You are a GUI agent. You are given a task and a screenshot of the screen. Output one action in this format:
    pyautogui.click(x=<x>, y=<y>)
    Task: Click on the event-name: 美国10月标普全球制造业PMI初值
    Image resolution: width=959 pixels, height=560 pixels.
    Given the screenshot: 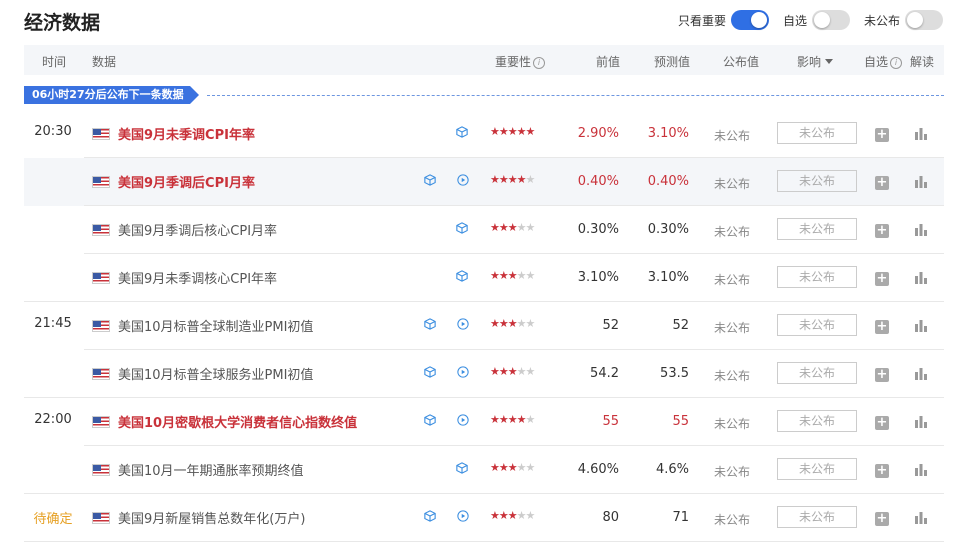 What is the action you would take?
    pyautogui.click(x=215, y=325)
    